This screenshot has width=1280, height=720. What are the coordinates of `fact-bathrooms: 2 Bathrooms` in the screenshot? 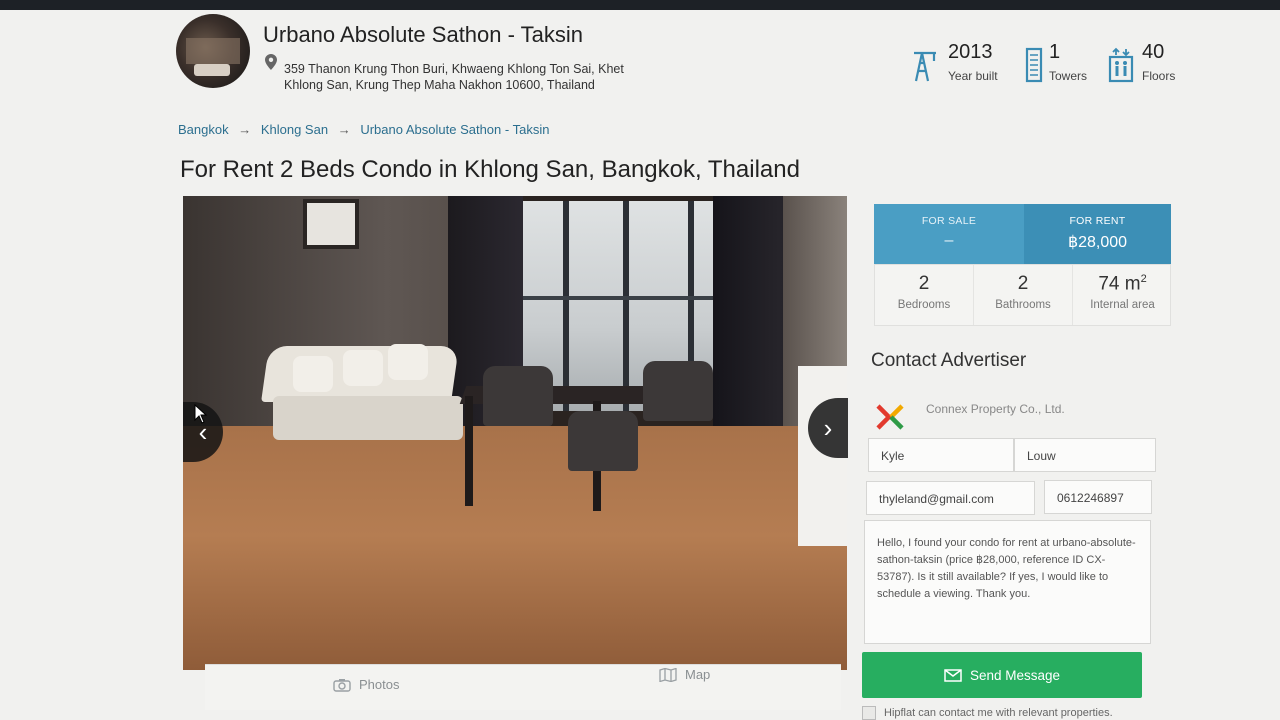 It's located at (1023, 295).